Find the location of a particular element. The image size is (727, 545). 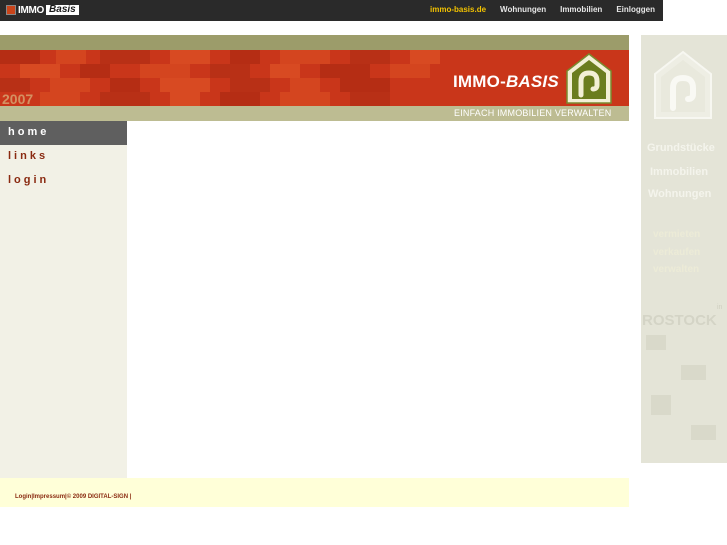

left-nav: home links login is located at coordinates (63, 299).